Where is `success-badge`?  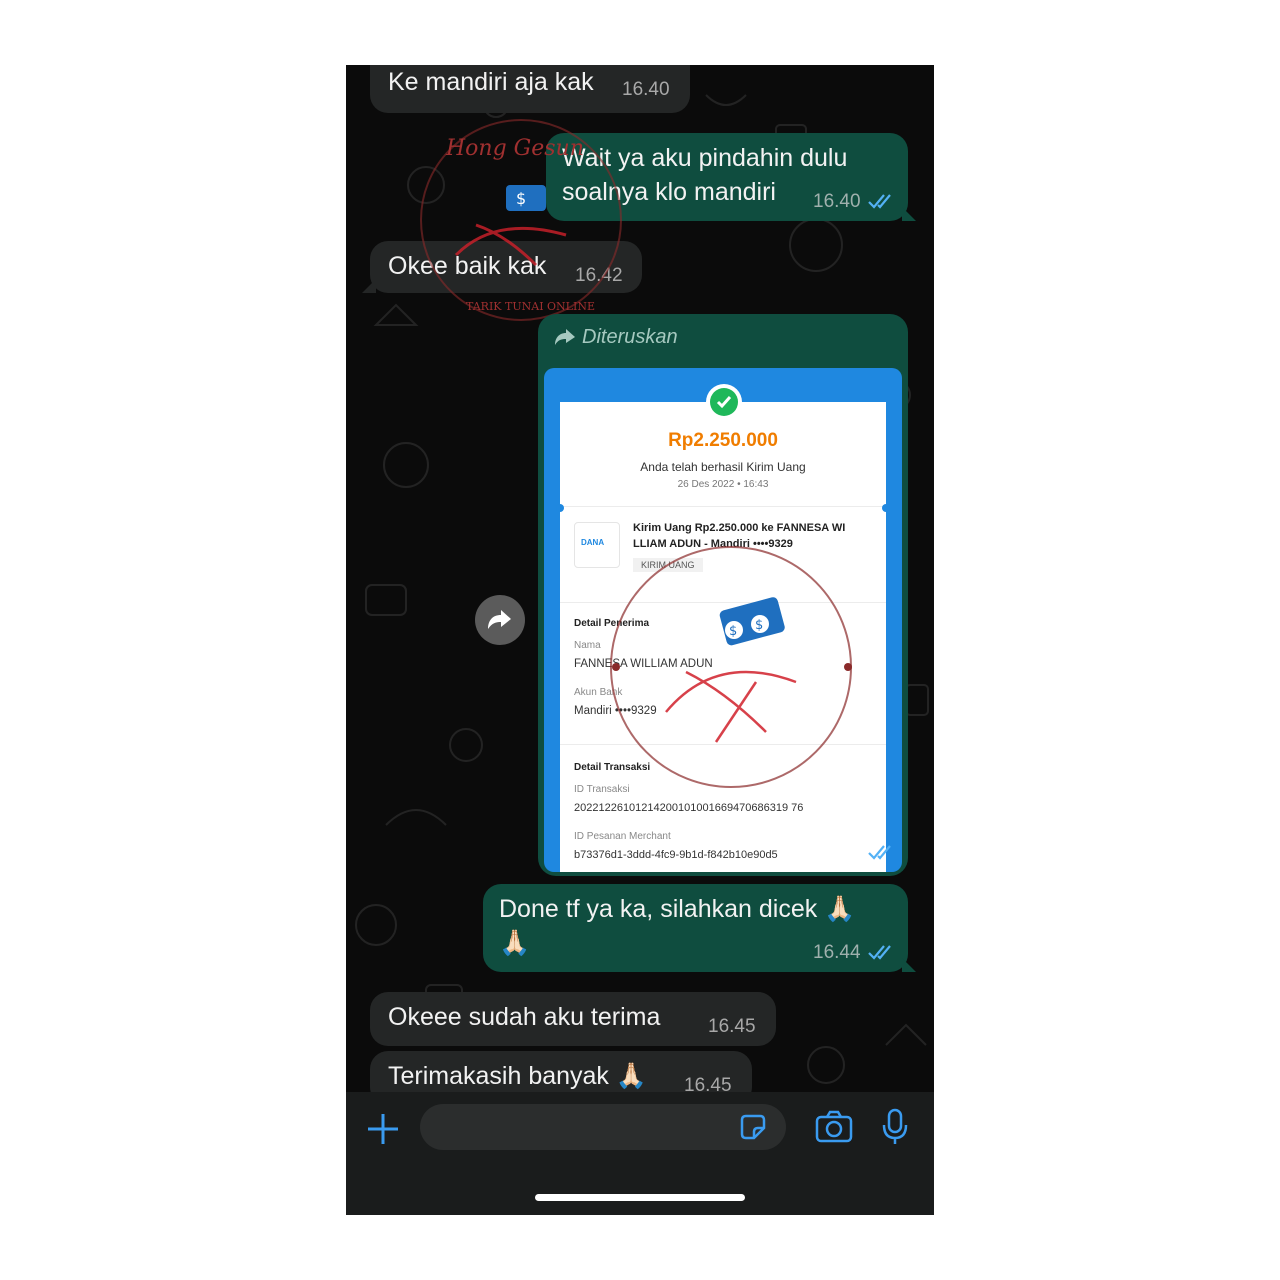
success-badge is located at coordinates (724, 402).